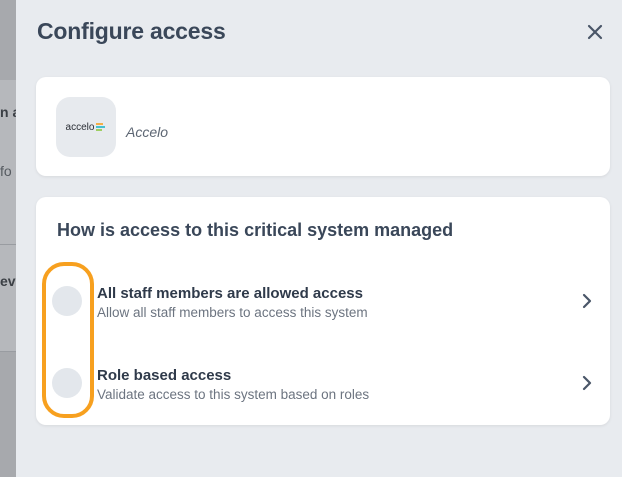 This screenshot has width=622, height=477. I want to click on background-text: evi, so click(8, 281).